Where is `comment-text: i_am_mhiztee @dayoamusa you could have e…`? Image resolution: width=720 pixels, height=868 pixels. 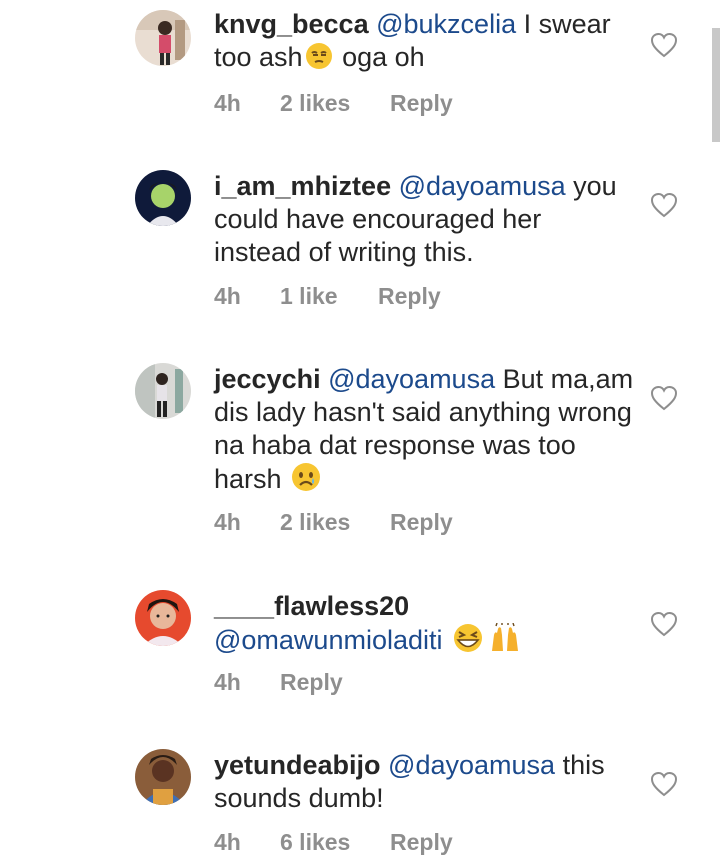
comment-text: i_am_mhiztee @dayoamusa you could have e… is located at coordinates (424, 219).